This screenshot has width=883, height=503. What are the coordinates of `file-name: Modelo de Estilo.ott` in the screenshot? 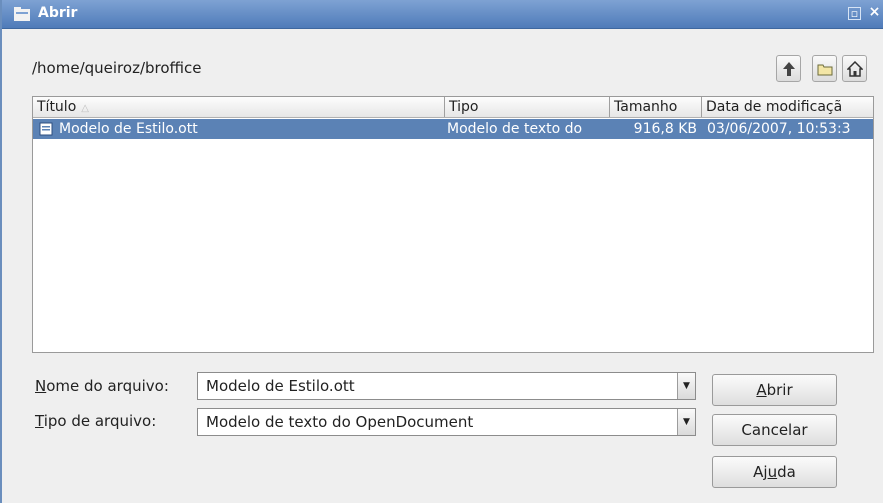 It's located at (128, 129).